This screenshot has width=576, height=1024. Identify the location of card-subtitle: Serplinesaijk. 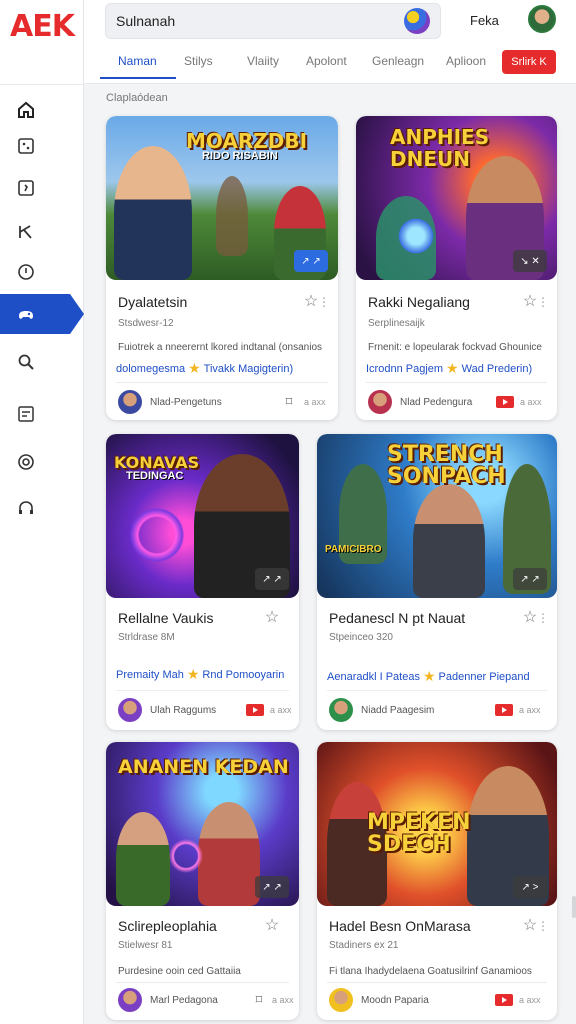
(396, 323).